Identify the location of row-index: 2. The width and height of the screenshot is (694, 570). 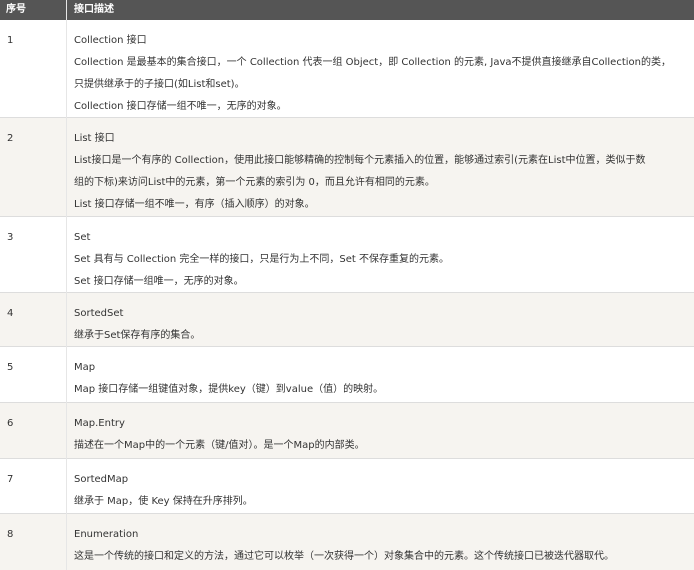
(10, 138).